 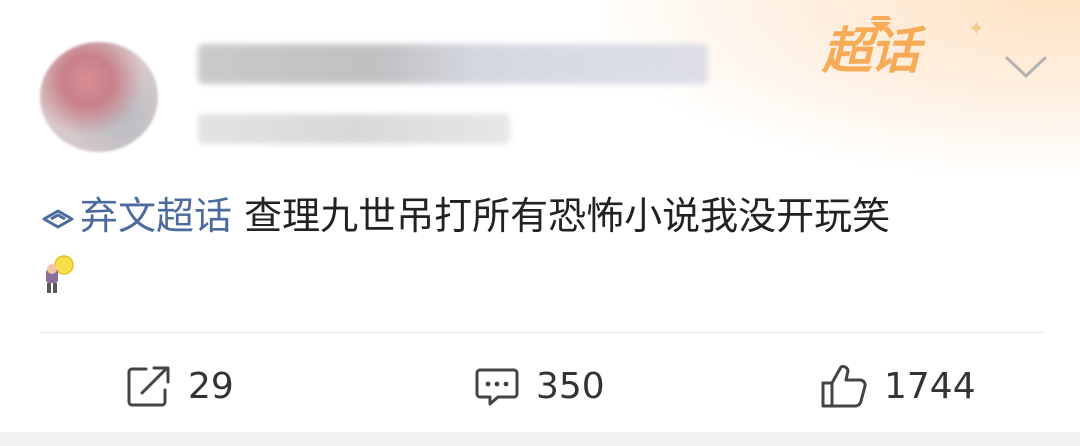 What do you see at coordinates (60, 274) in the screenshot?
I see `lightbulb-kid-emoji` at bounding box center [60, 274].